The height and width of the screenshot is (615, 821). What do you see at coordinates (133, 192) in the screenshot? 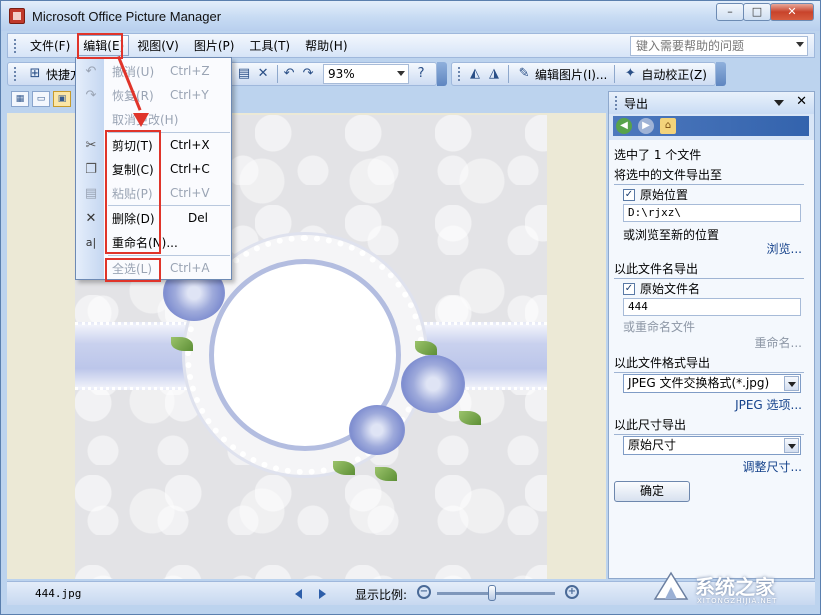
I see `annotation-box-cut-copy` at bounding box center [133, 192].